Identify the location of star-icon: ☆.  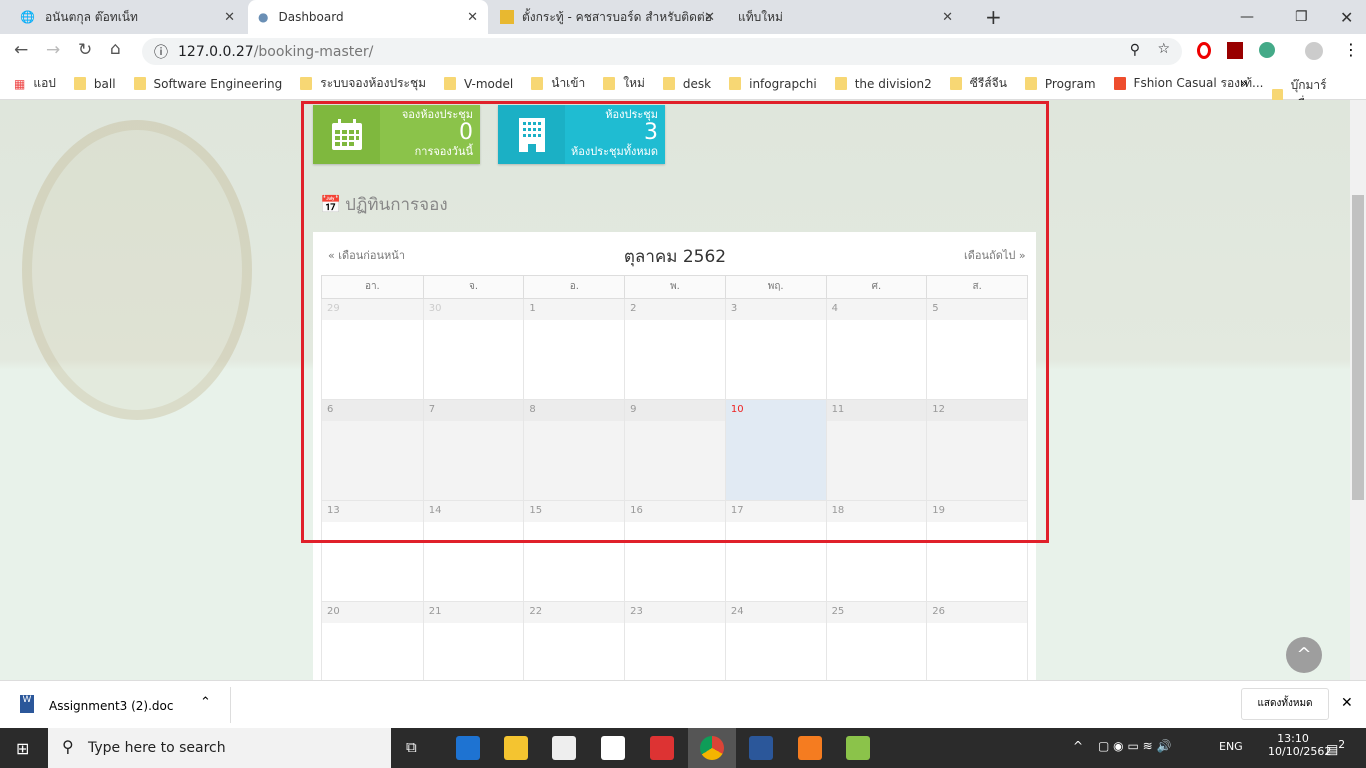
(1163, 49).